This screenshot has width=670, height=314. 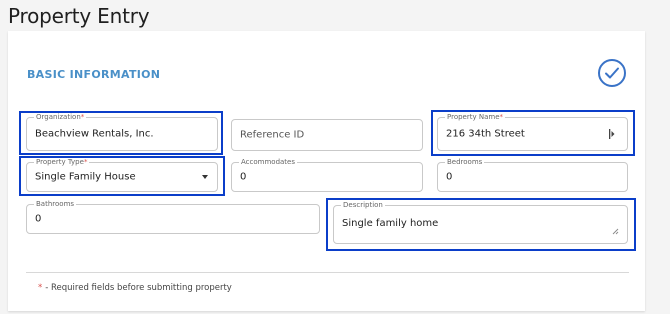 What do you see at coordinates (205, 177) in the screenshot?
I see `chevron-down-icon` at bounding box center [205, 177].